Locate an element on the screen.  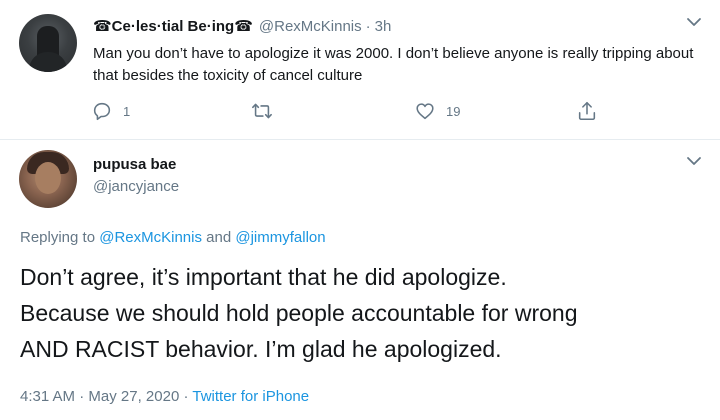
replying-prefix: Replying to is located at coordinates (58, 237).